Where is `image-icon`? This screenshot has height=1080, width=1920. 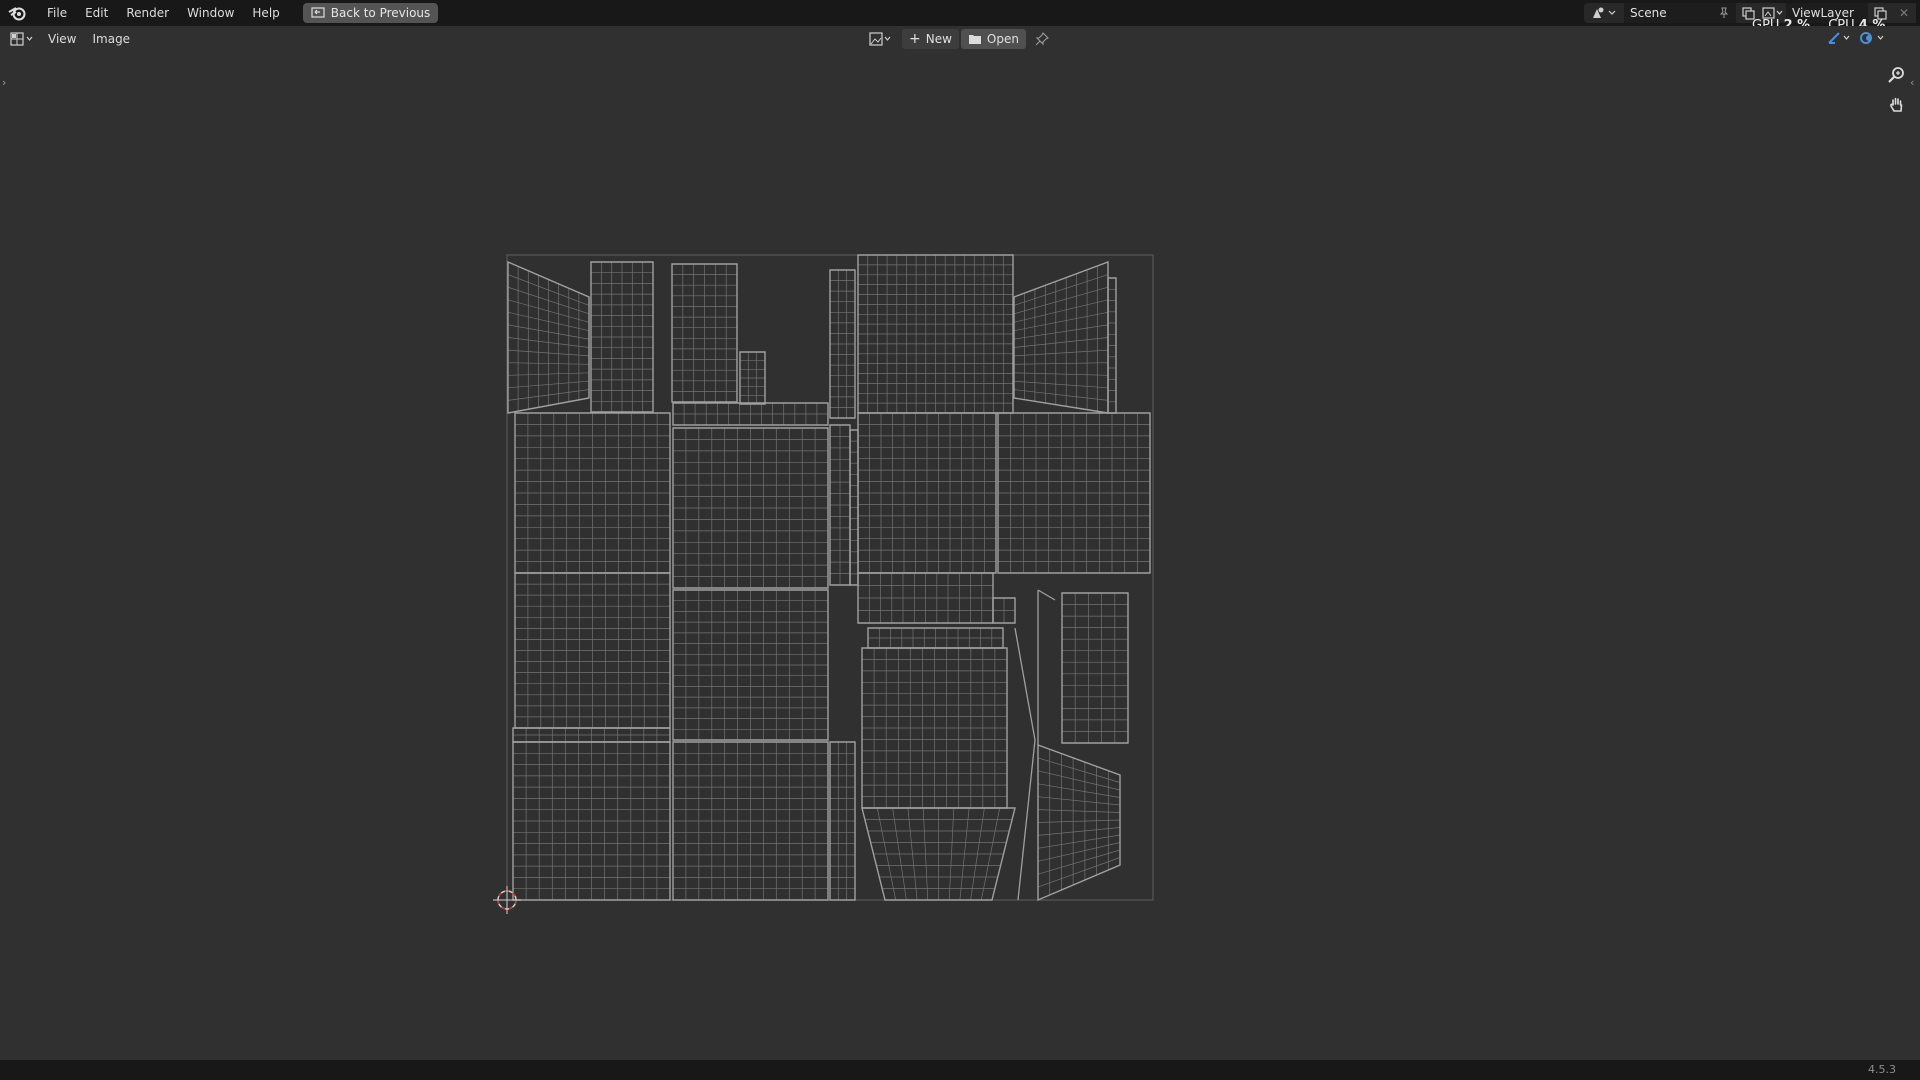 image-icon is located at coordinates (880, 39).